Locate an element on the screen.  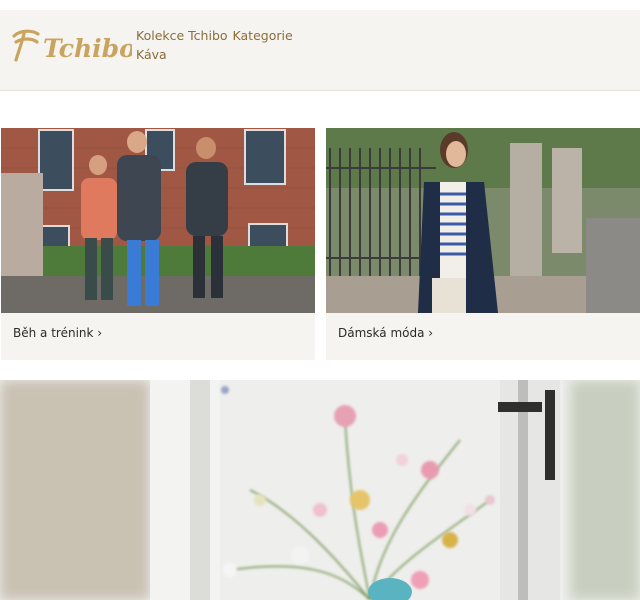
main-nav: Kolekce Tchibo Kategorie Káva is located at coordinates (221, 45).